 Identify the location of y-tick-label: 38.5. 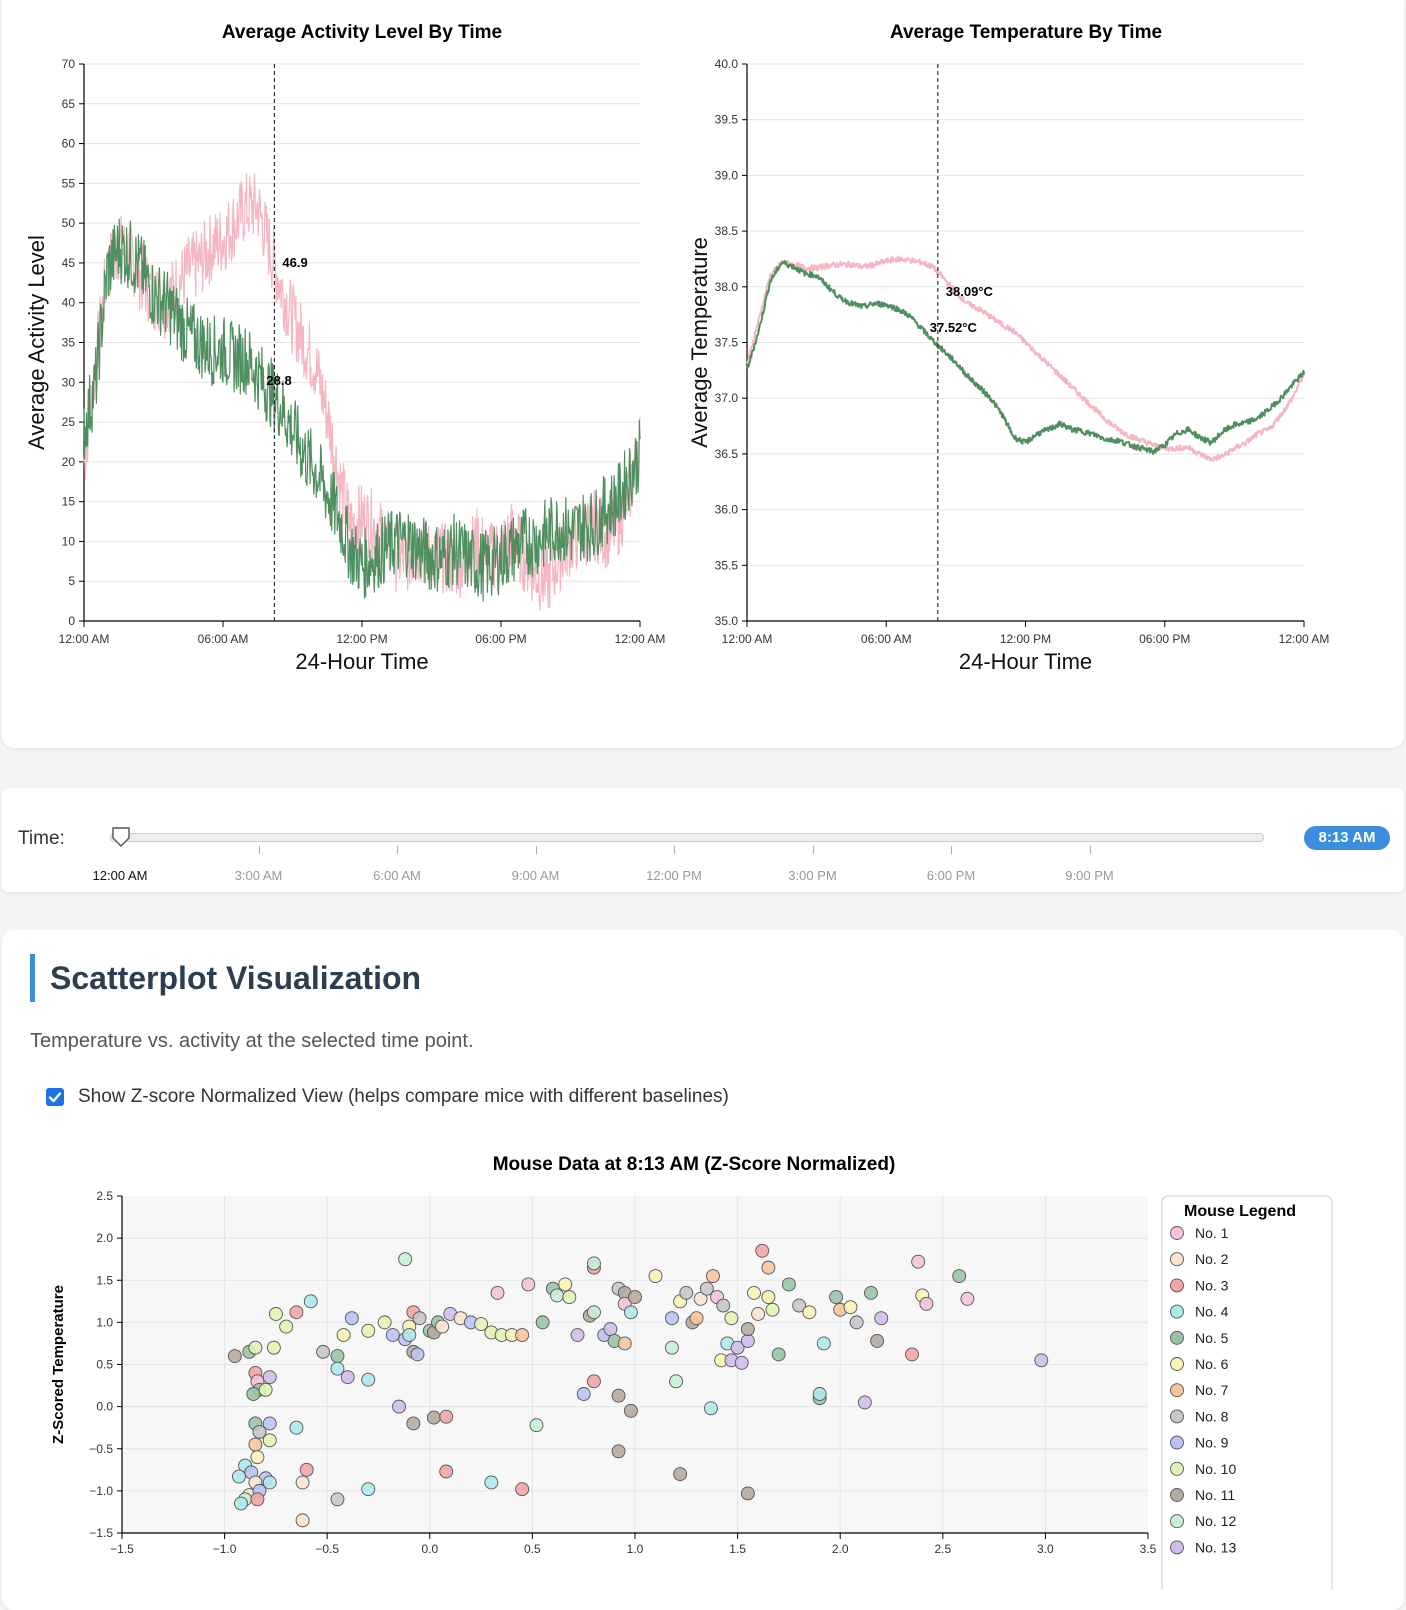
(727, 231).